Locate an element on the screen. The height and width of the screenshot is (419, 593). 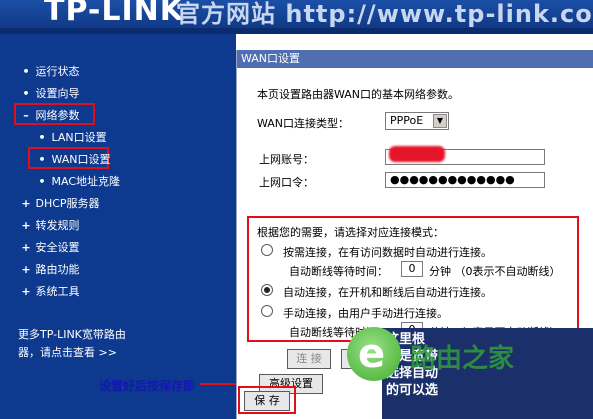
sidebar-item-routing: + 路由功能 is located at coordinates (50, 269).